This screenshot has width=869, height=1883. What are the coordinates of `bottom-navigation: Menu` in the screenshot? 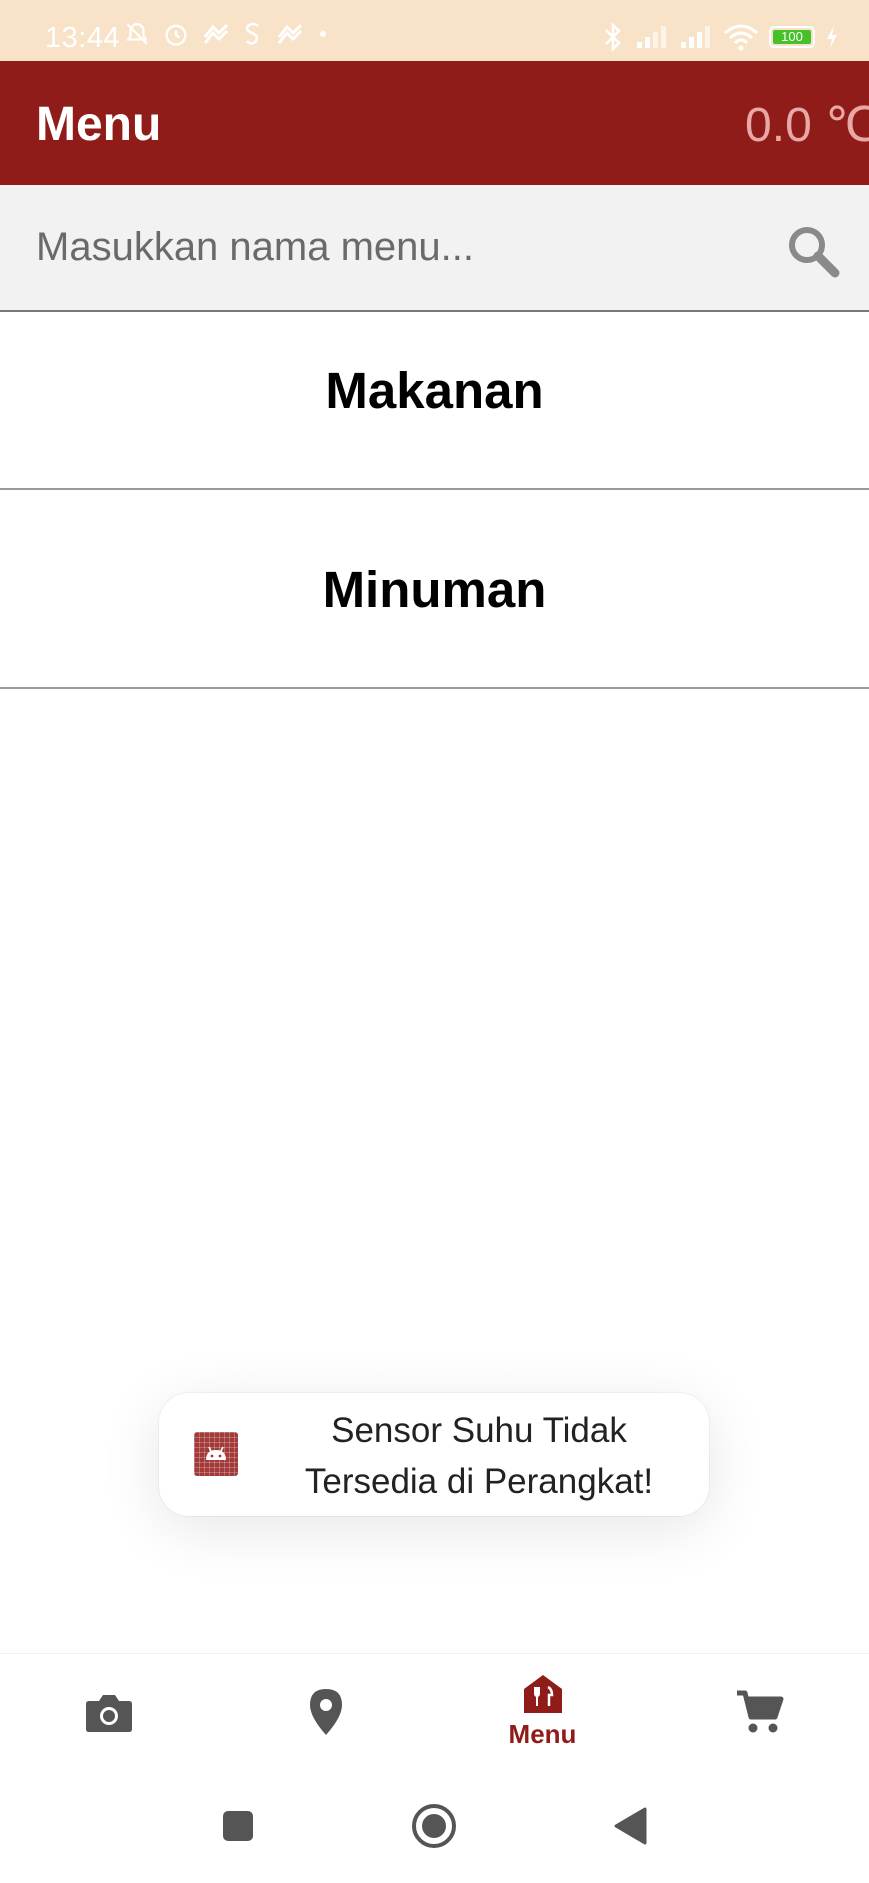 It's located at (434, 1711).